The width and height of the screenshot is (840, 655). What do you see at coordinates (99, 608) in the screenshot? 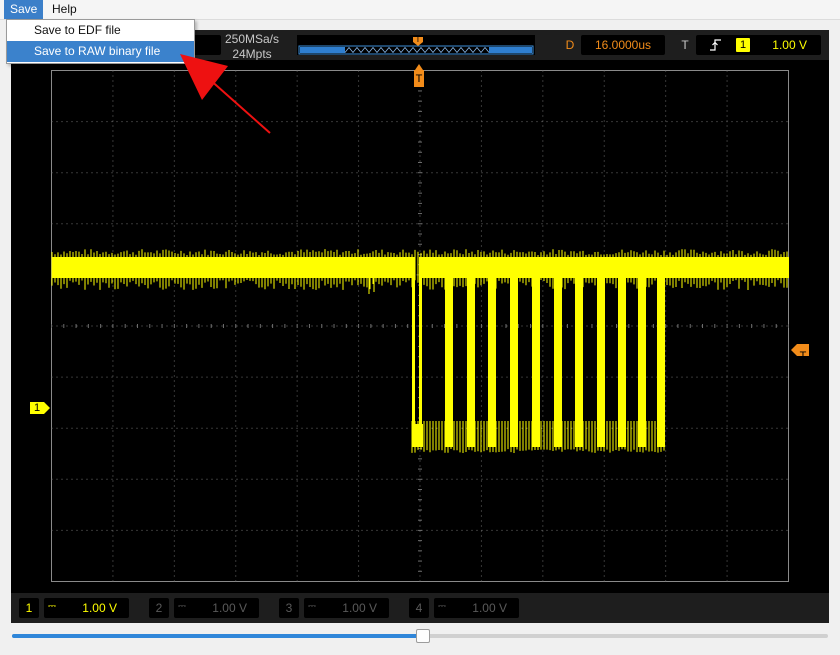
I see `channel-1-volts: 1.00 V` at bounding box center [99, 608].